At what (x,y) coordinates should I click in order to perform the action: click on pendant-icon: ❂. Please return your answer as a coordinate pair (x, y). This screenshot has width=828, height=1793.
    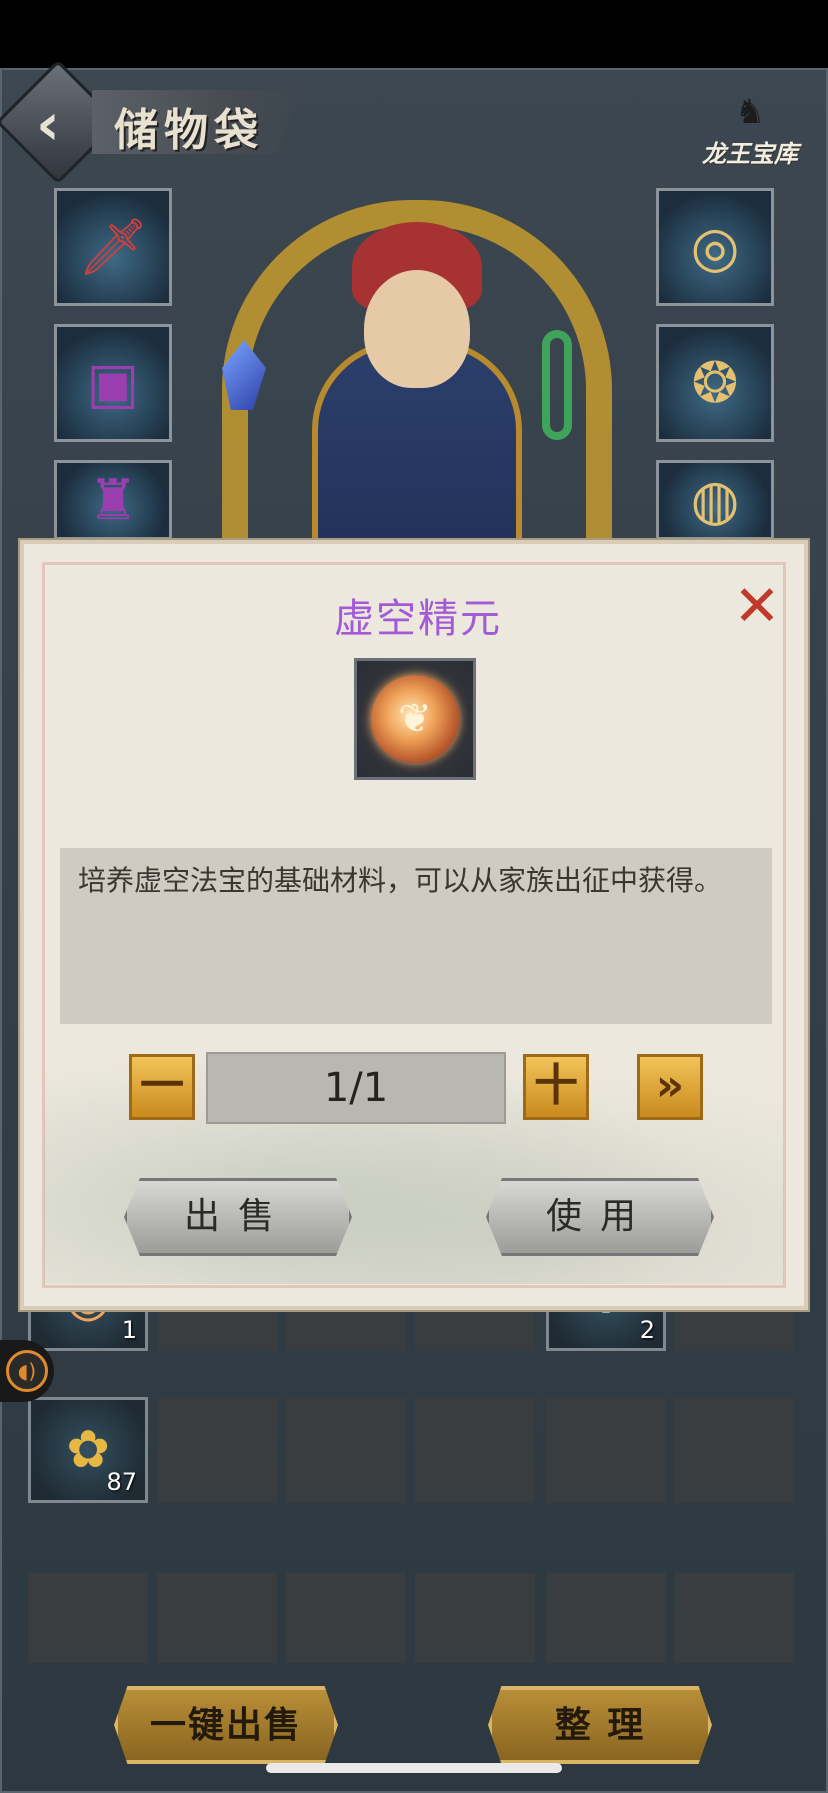
    Looking at the image, I should click on (715, 383).